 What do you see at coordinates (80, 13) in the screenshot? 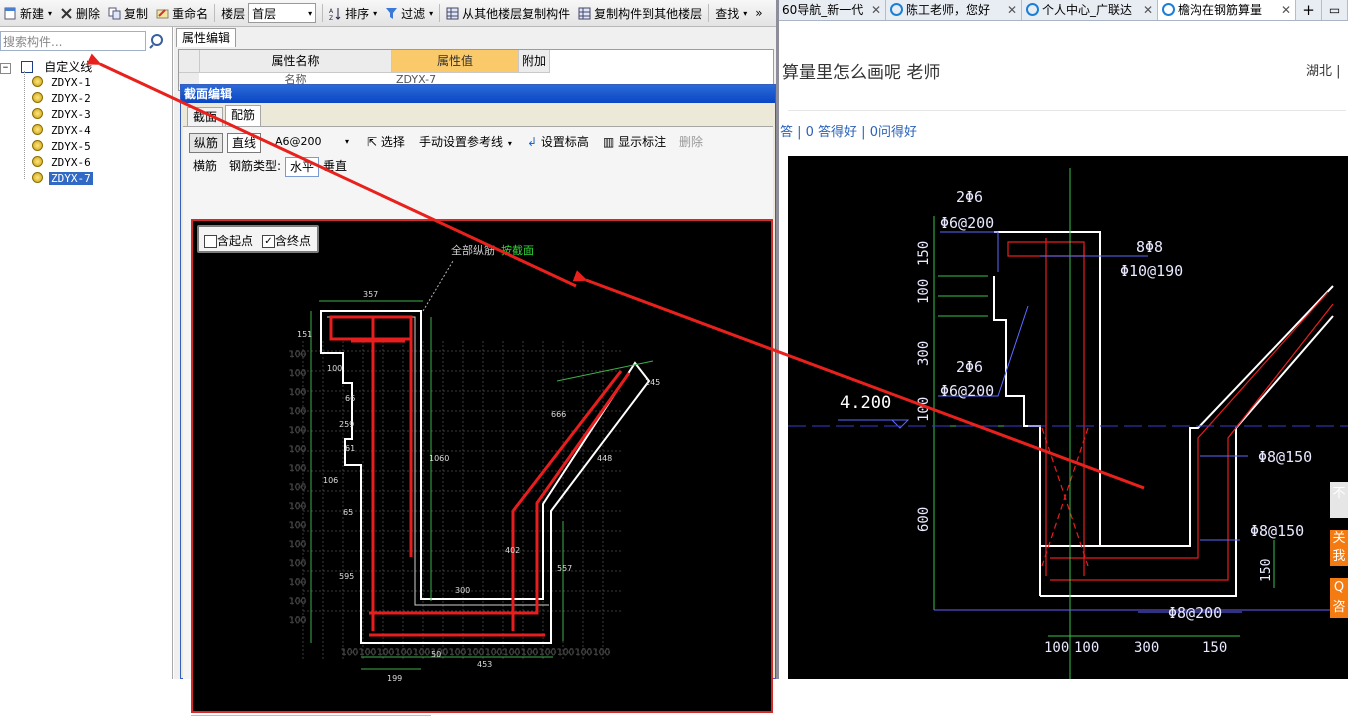
I see `delete-button: 删除` at bounding box center [80, 13].